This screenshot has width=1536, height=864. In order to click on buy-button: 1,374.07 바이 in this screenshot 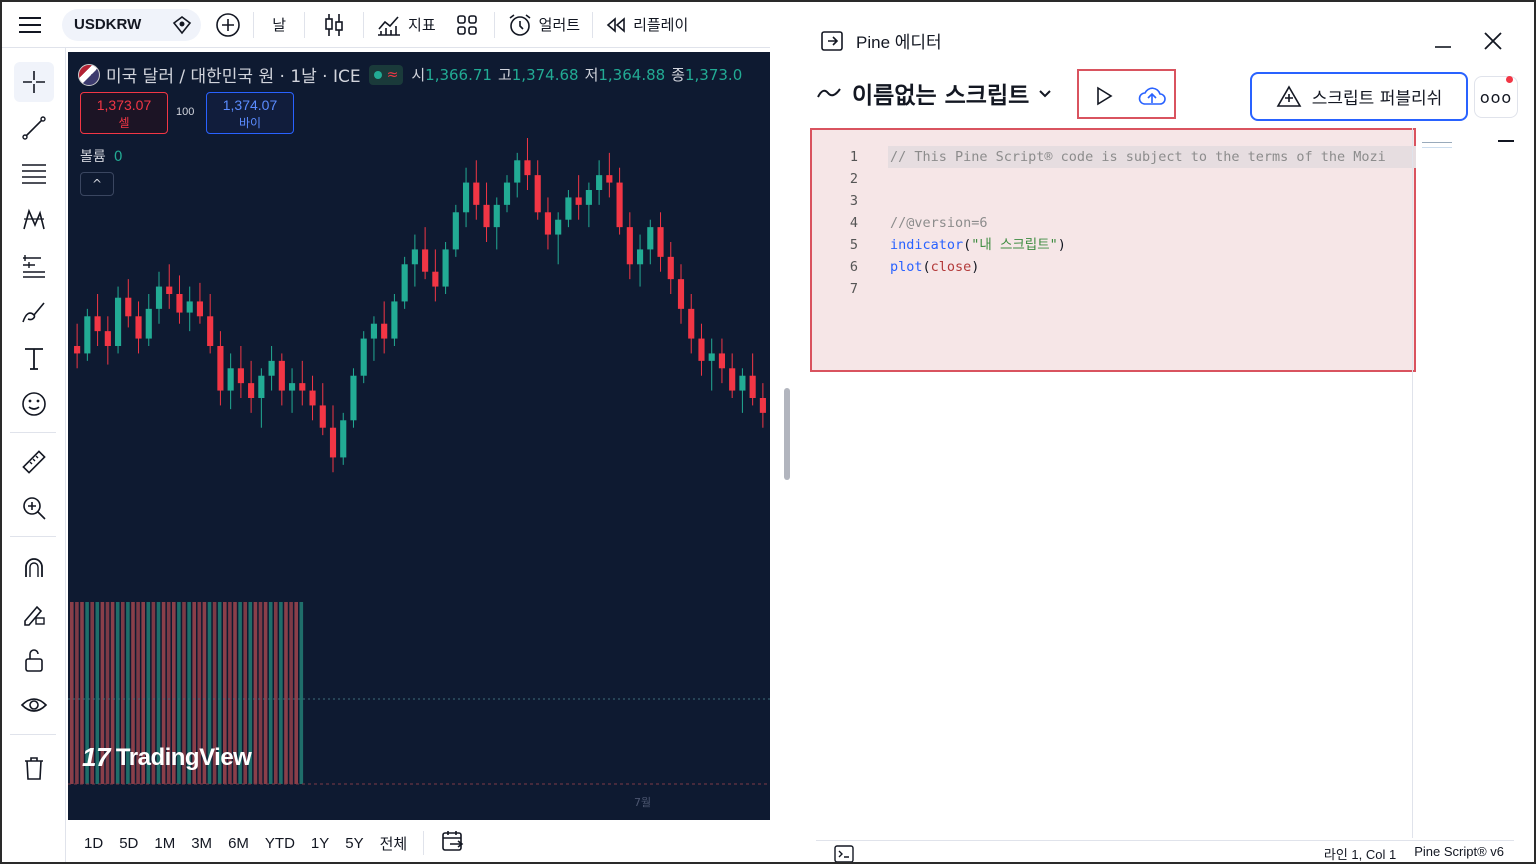, I will do `click(250, 113)`.